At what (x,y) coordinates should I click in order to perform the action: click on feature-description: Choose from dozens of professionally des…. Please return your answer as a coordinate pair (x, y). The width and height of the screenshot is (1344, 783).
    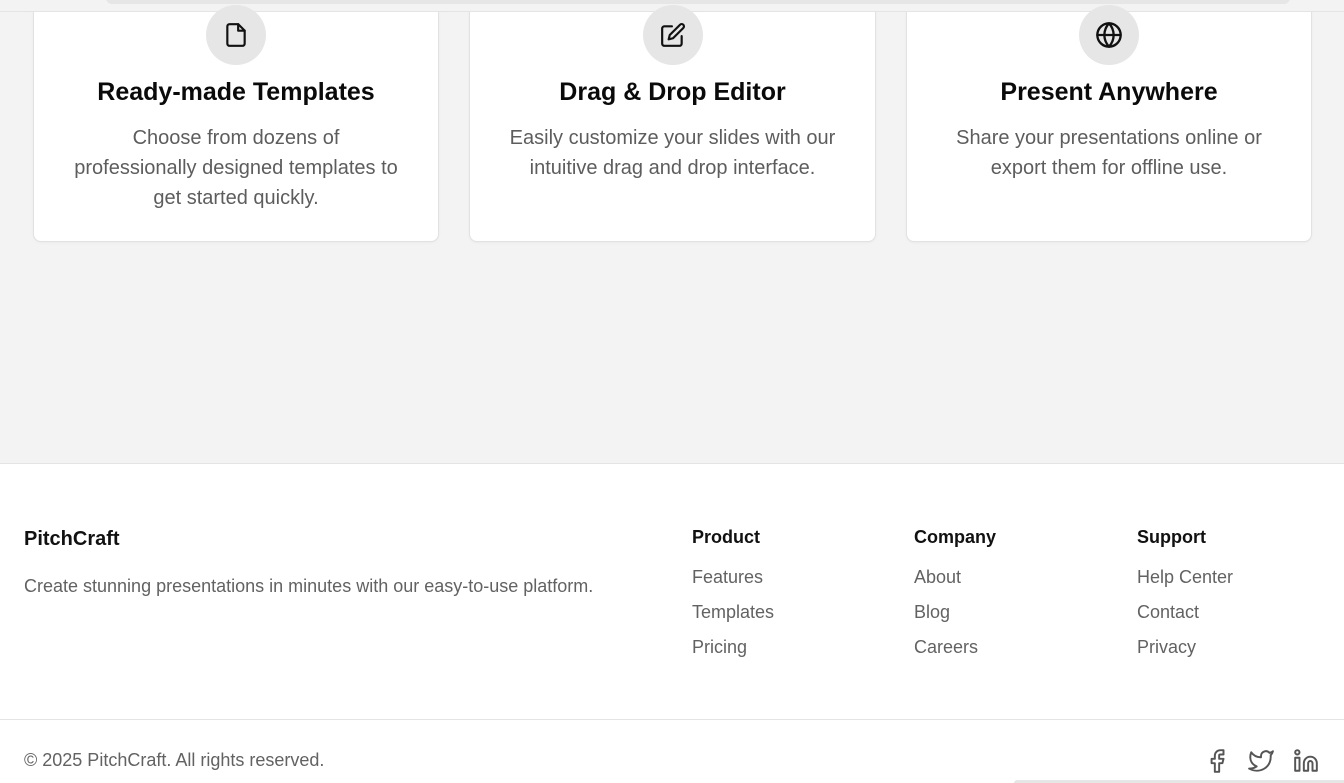
    Looking at the image, I should click on (236, 168).